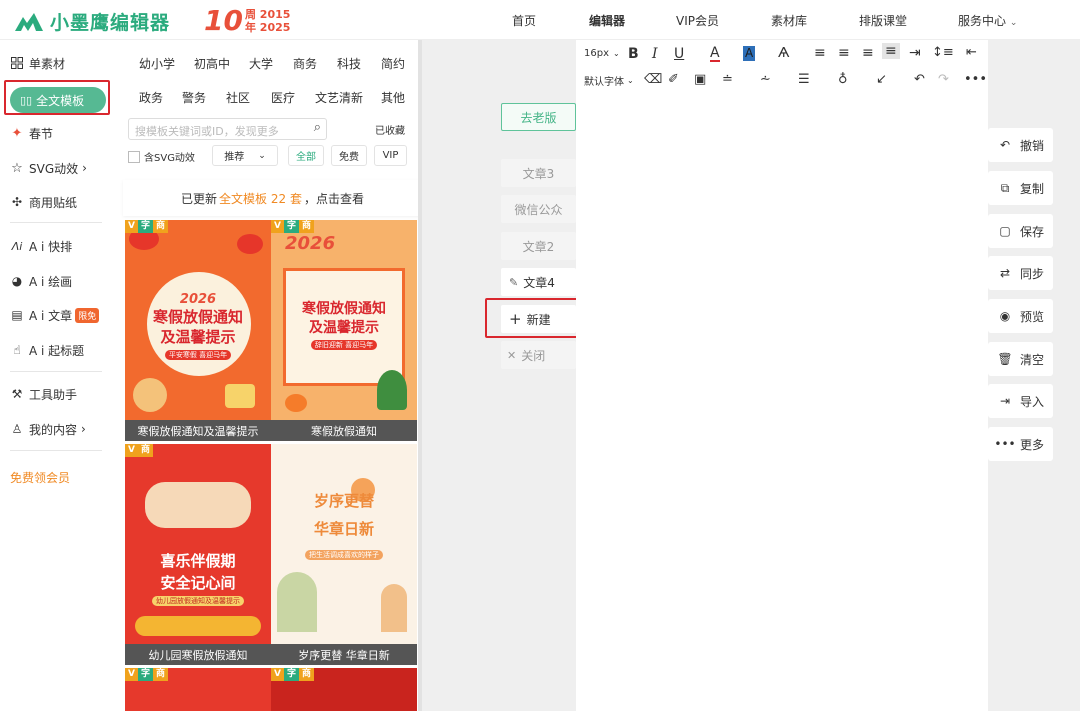 The image size is (1080, 711). Describe the element at coordinates (48, 168) in the screenshot. I see `sidebar-item-svg: ☆ SVG动效 ›` at that location.